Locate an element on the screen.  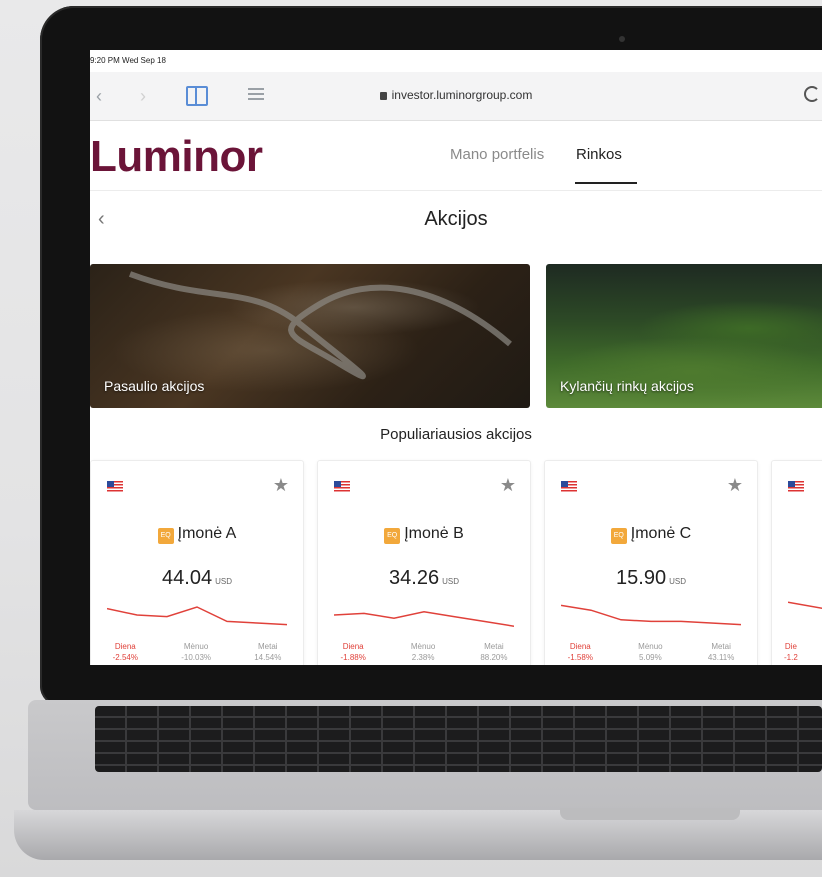
stats-row: Diena -1.88% Mėnuo 2.38% Metai 88.20% is located at coordinates (424, 652).